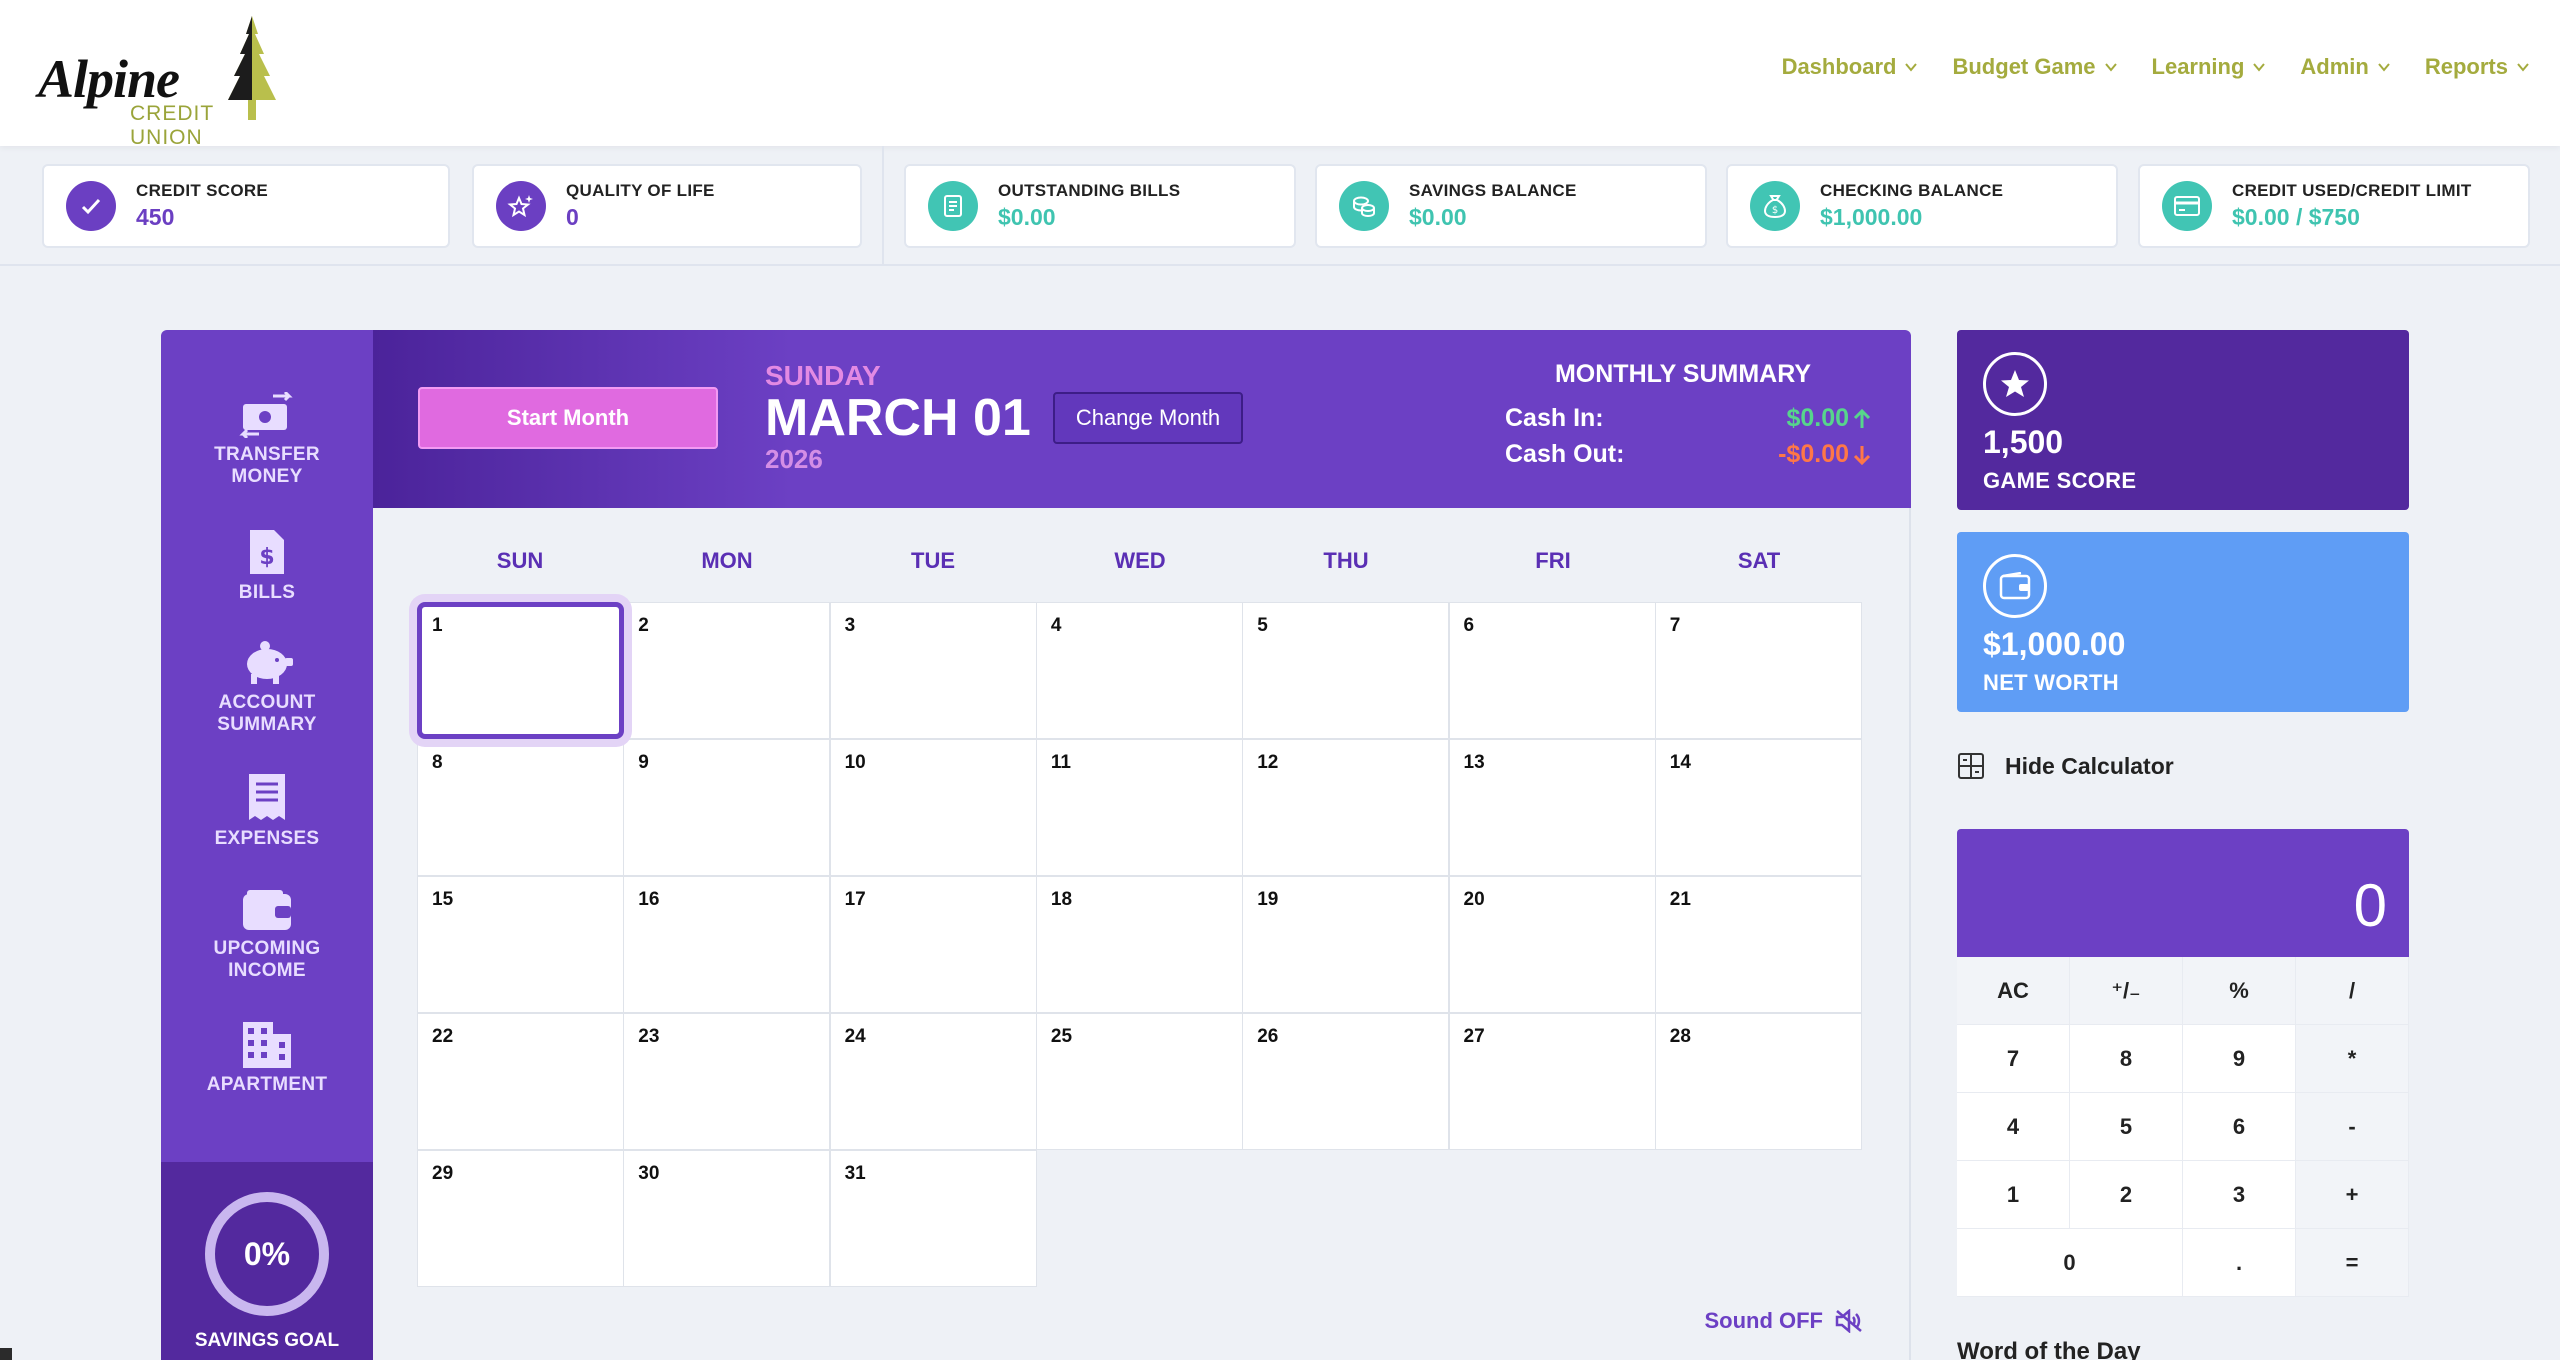 The image size is (2560, 1360). Describe the element at coordinates (1552, 1081) in the screenshot. I see `calendar-day-cell: 27` at that location.